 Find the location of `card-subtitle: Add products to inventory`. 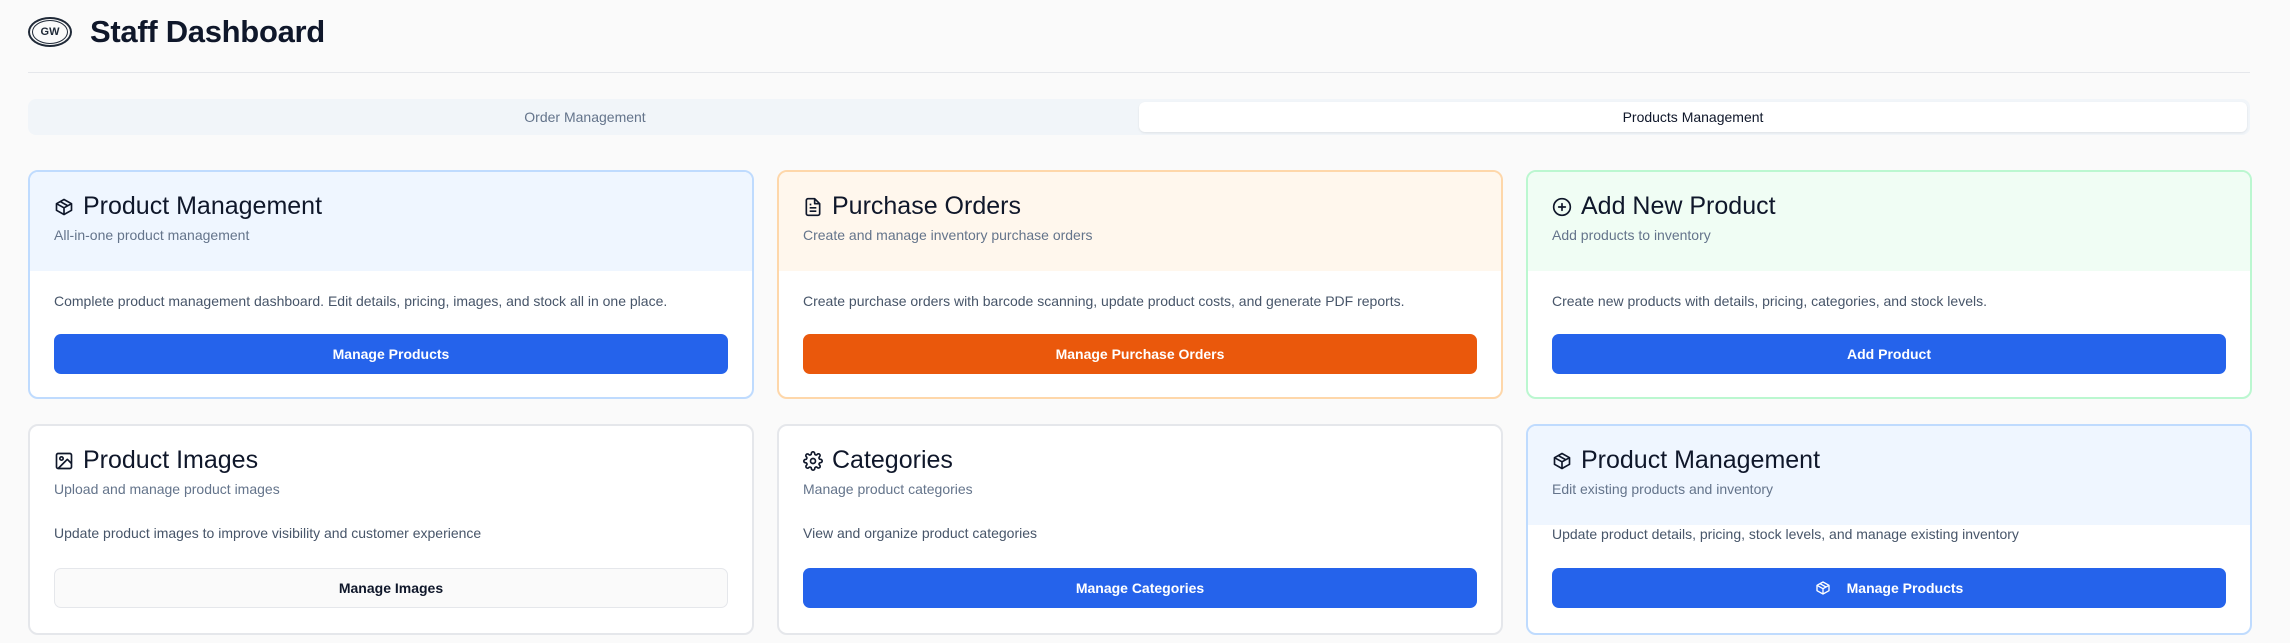

card-subtitle: Add products to inventory is located at coordinates (1631, 235).